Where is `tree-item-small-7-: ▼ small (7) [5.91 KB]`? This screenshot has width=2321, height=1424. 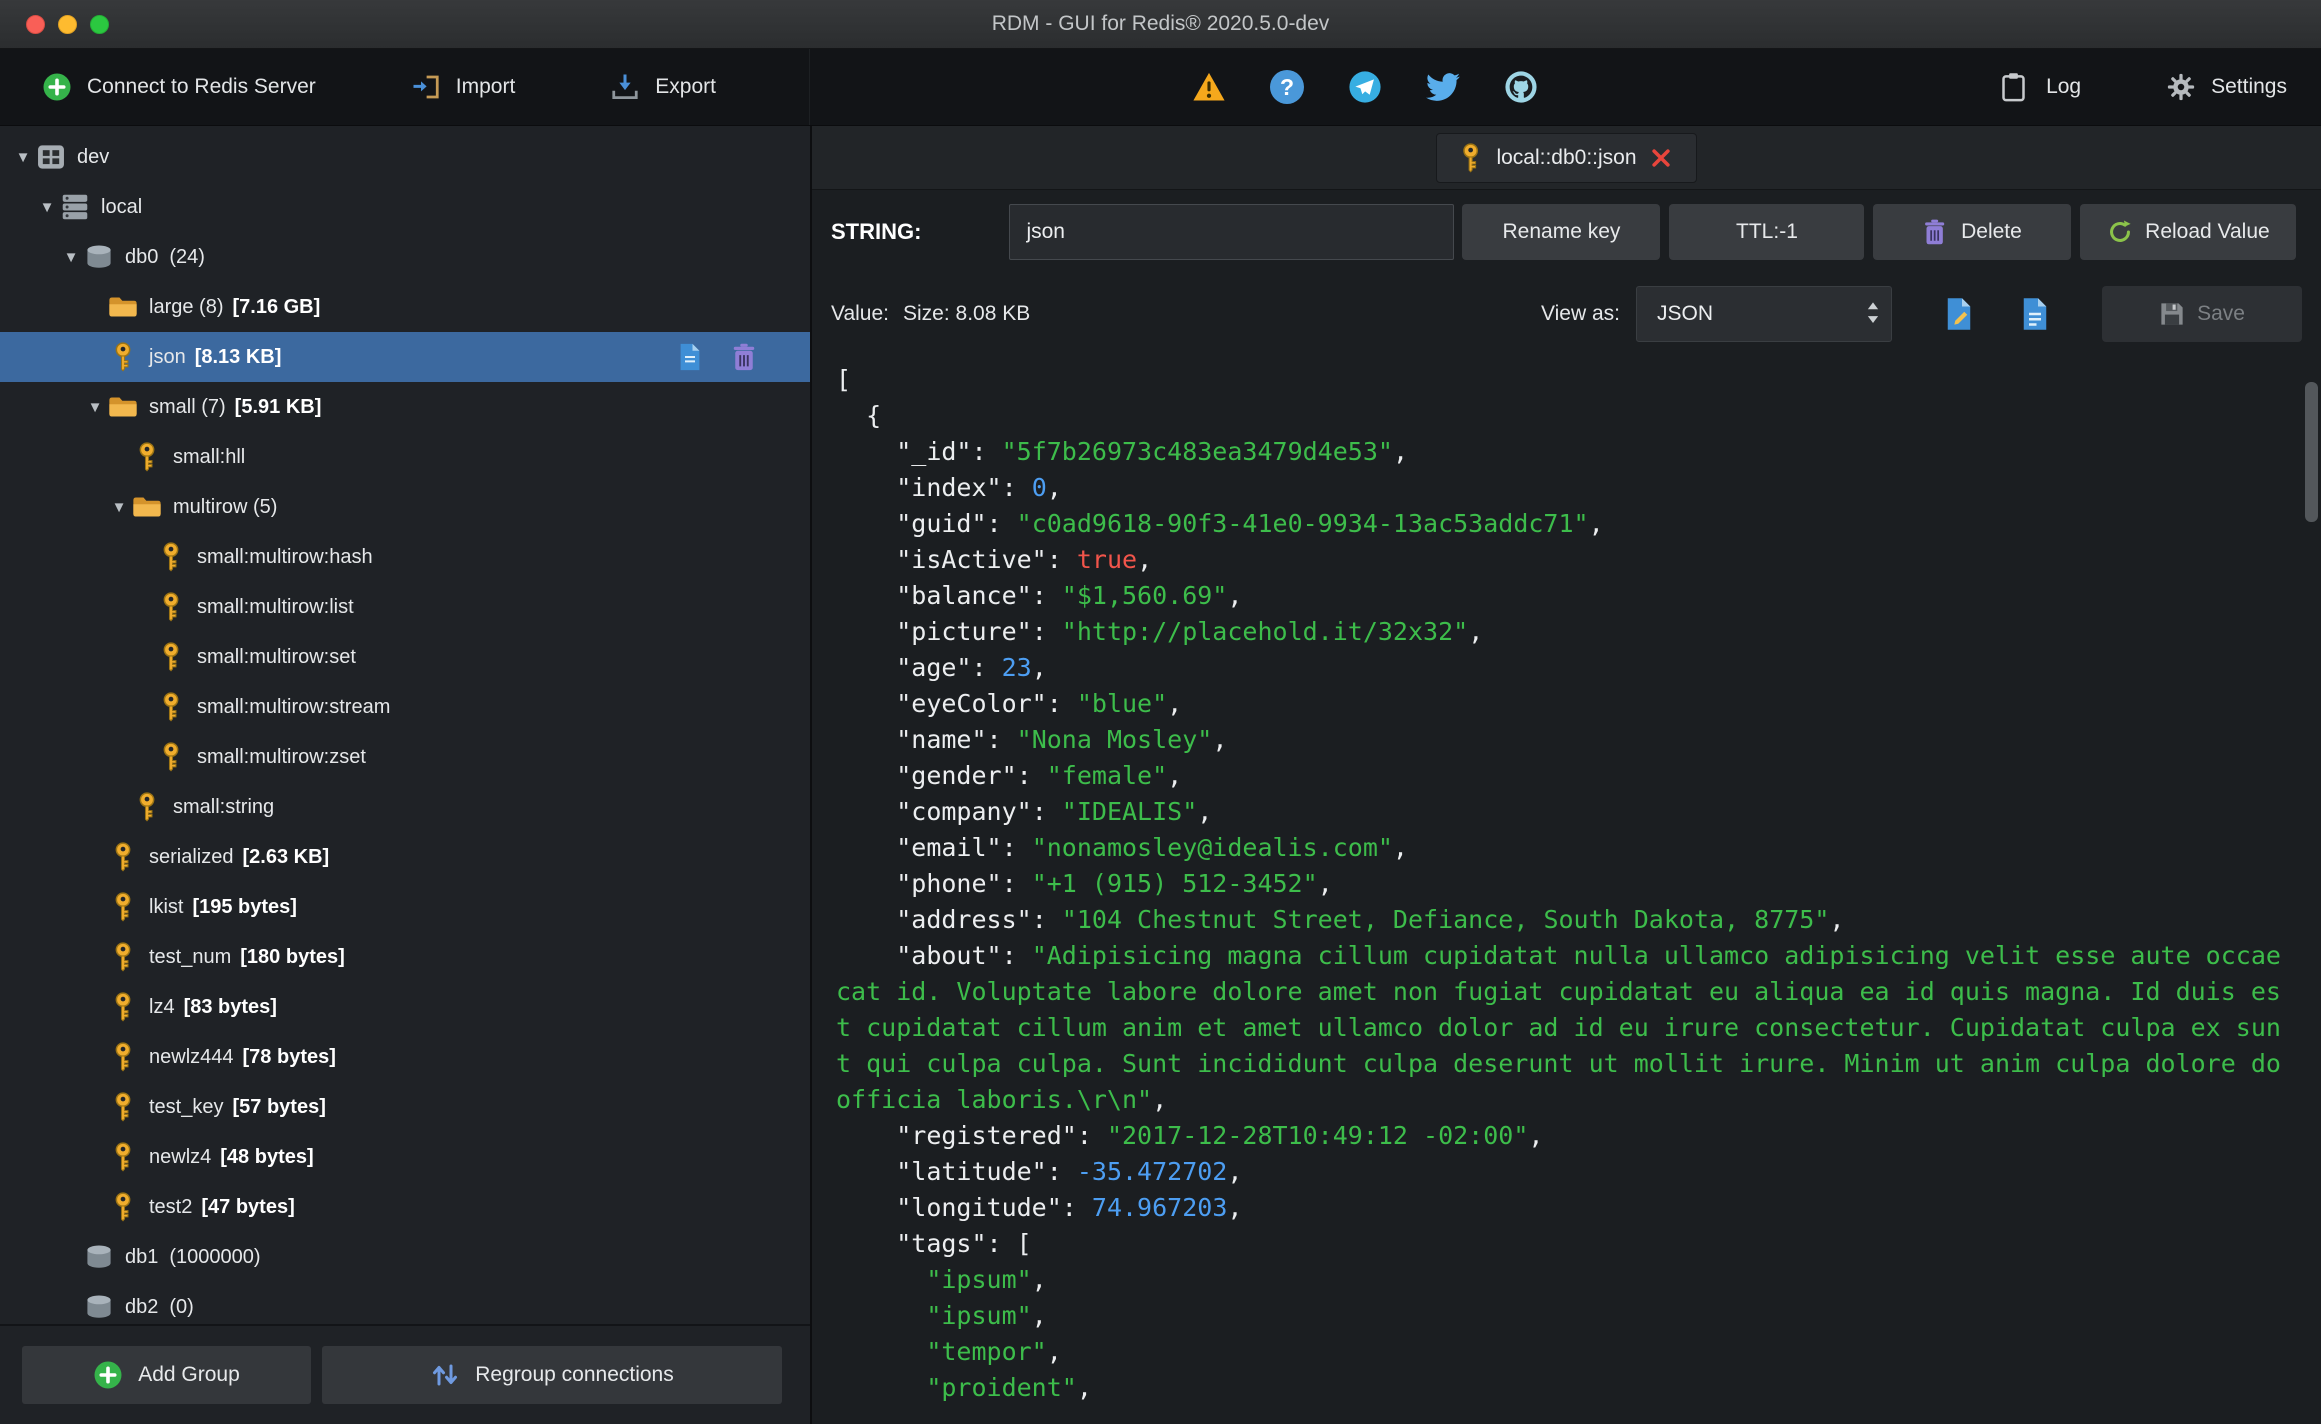 tree-item-small-7-: ▼ small (7) [5.91 KB] is located at coordinates (405, 407).